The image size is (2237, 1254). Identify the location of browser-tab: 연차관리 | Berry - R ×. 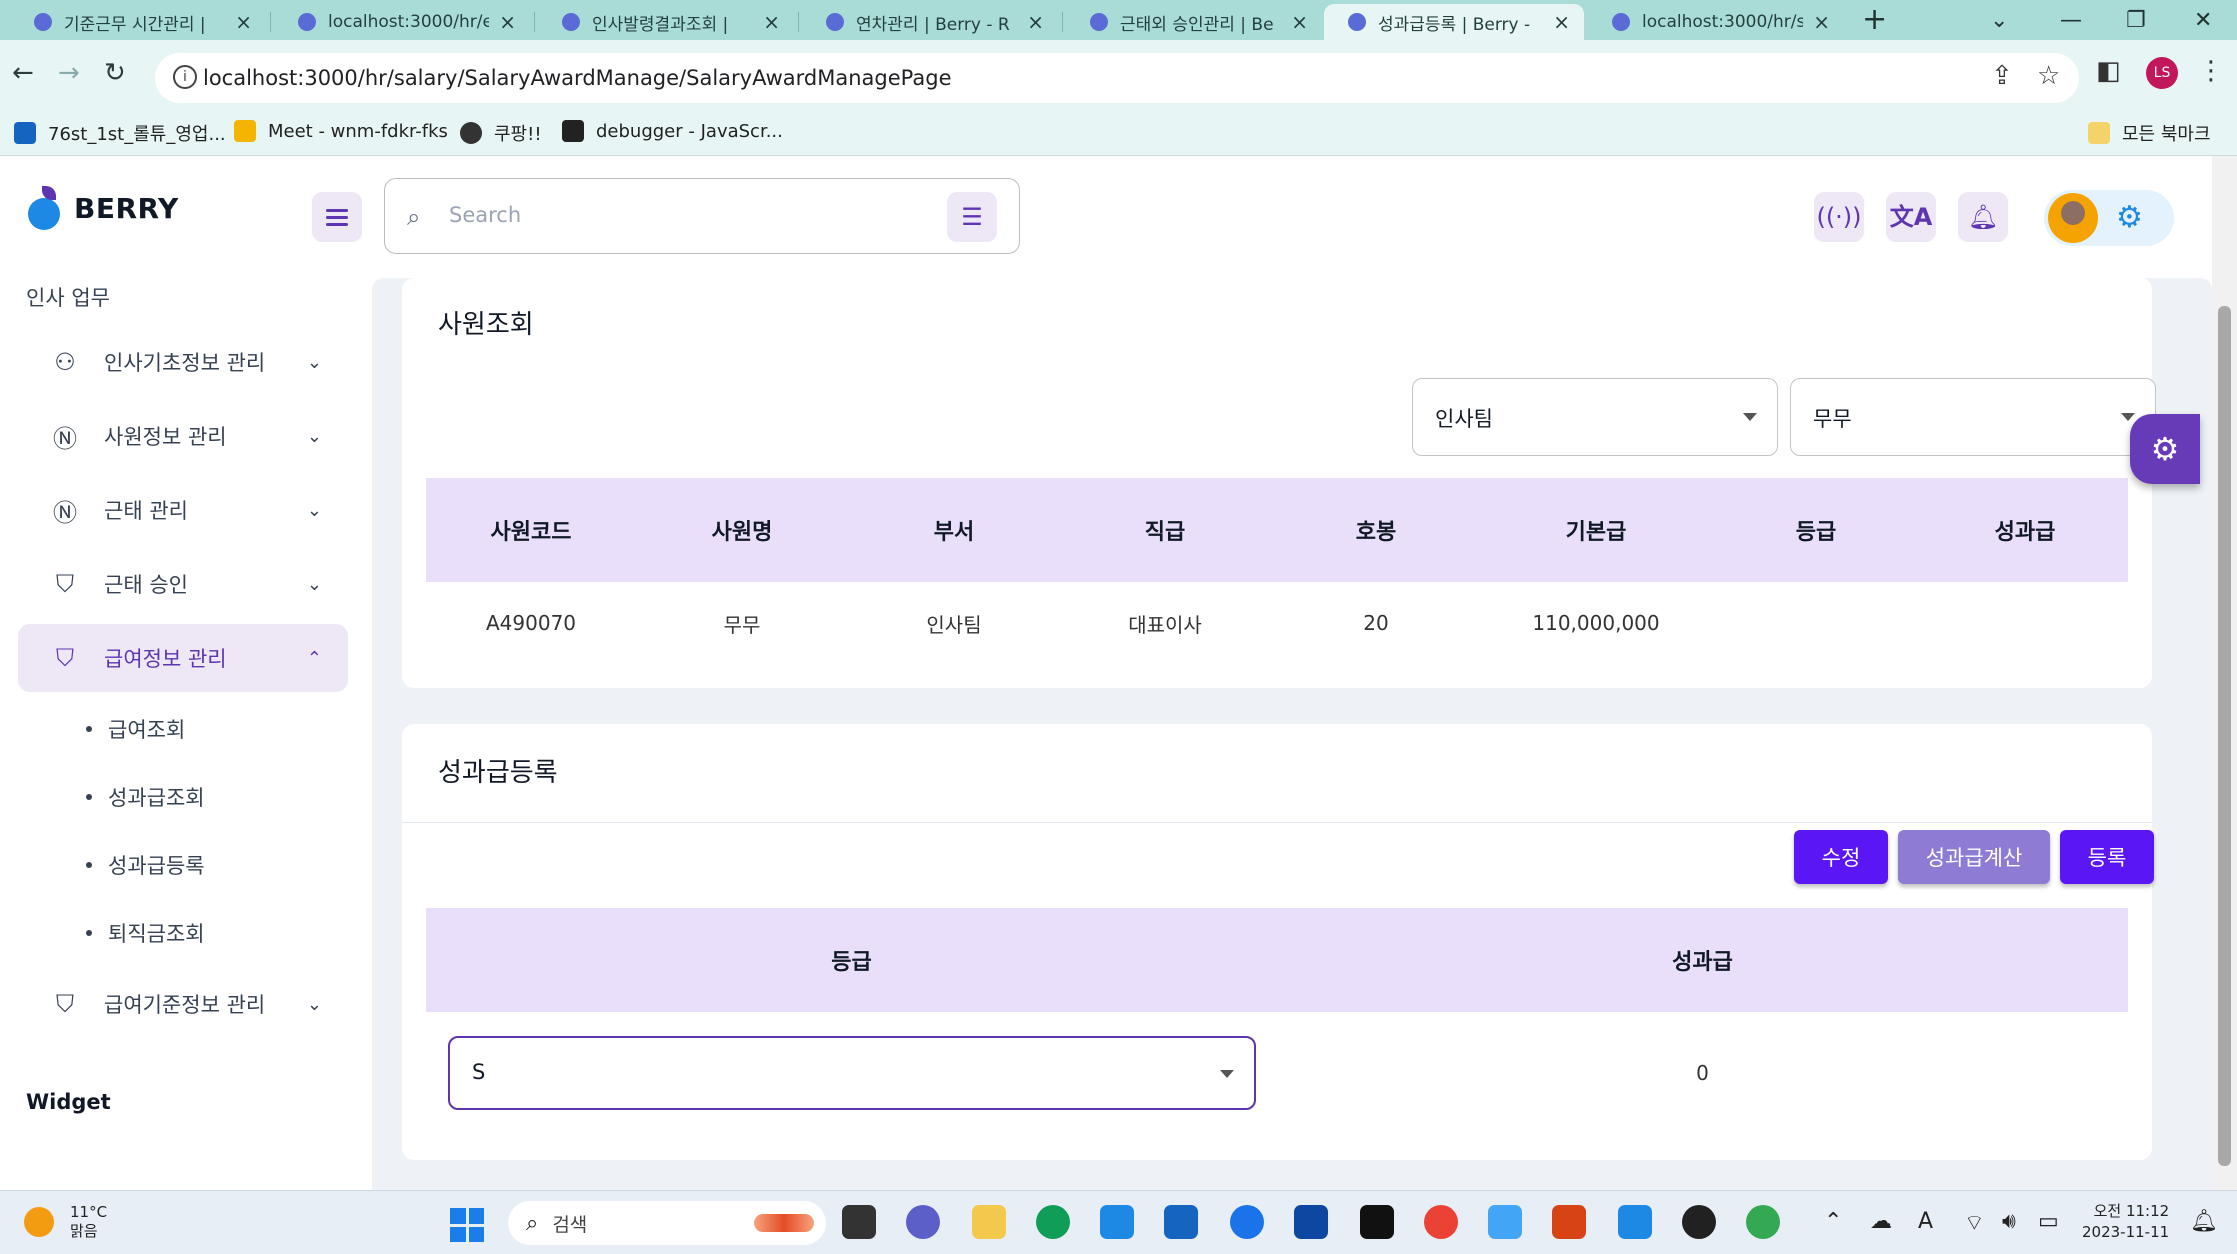
(930, 22).